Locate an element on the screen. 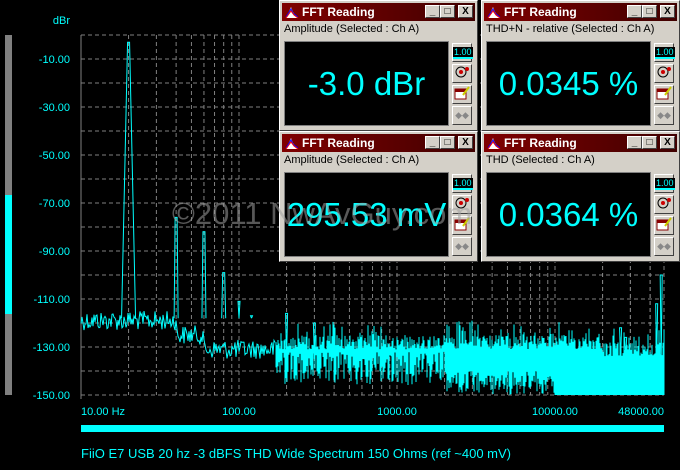  x-tick-label: 10000.00 is located at coordinates (555, 412).